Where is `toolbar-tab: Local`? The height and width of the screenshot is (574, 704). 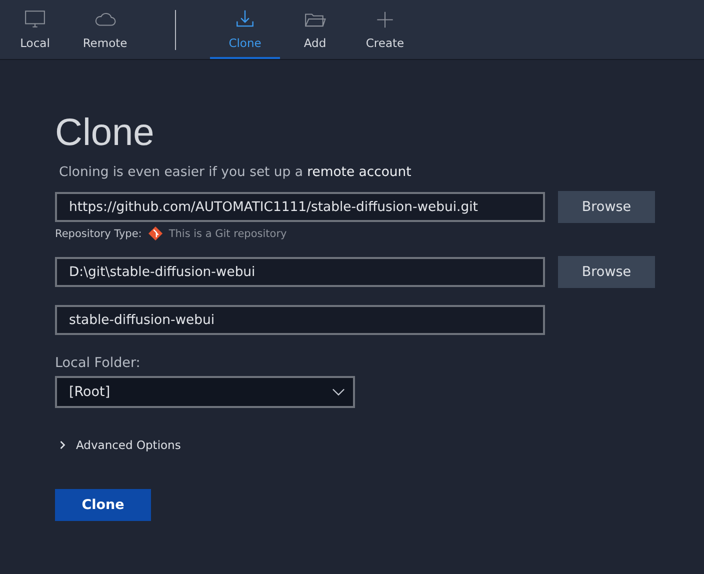
toolbar-tab: Local is located at coordinates (35, 29).